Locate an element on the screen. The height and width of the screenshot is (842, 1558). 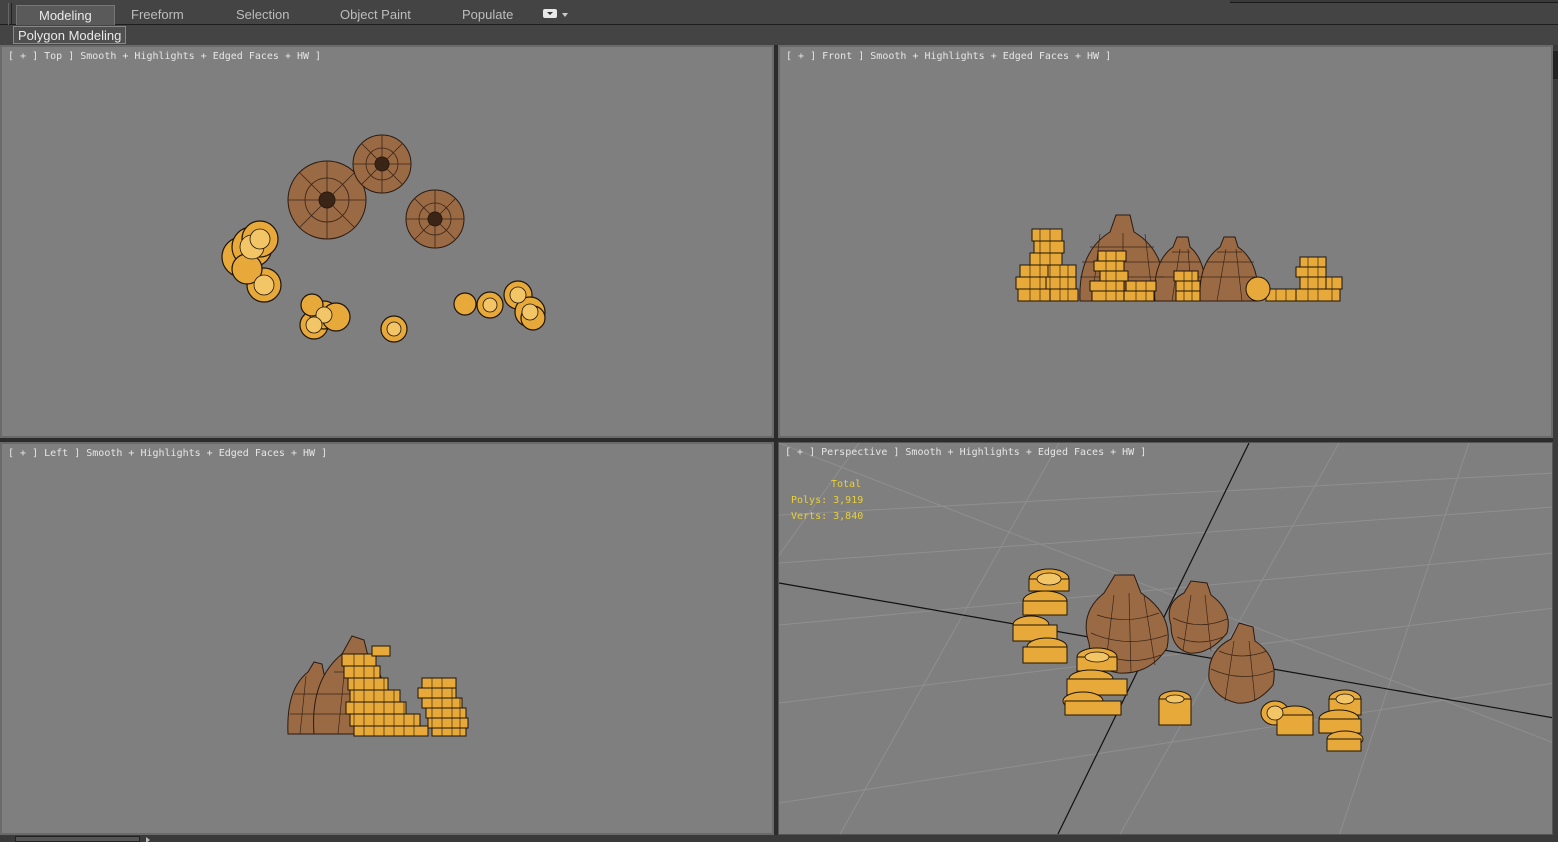
scene-statistics: Total Polys: 3,919 Verts: 3,840 is located at coordinates (827, 501).